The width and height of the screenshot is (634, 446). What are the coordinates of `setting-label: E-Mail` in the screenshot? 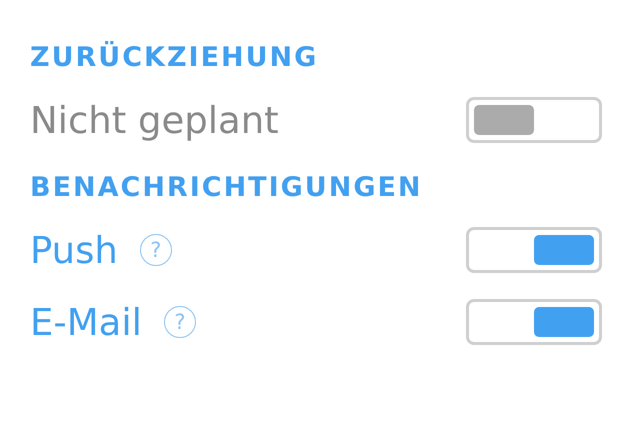 It's located at (86, 322).